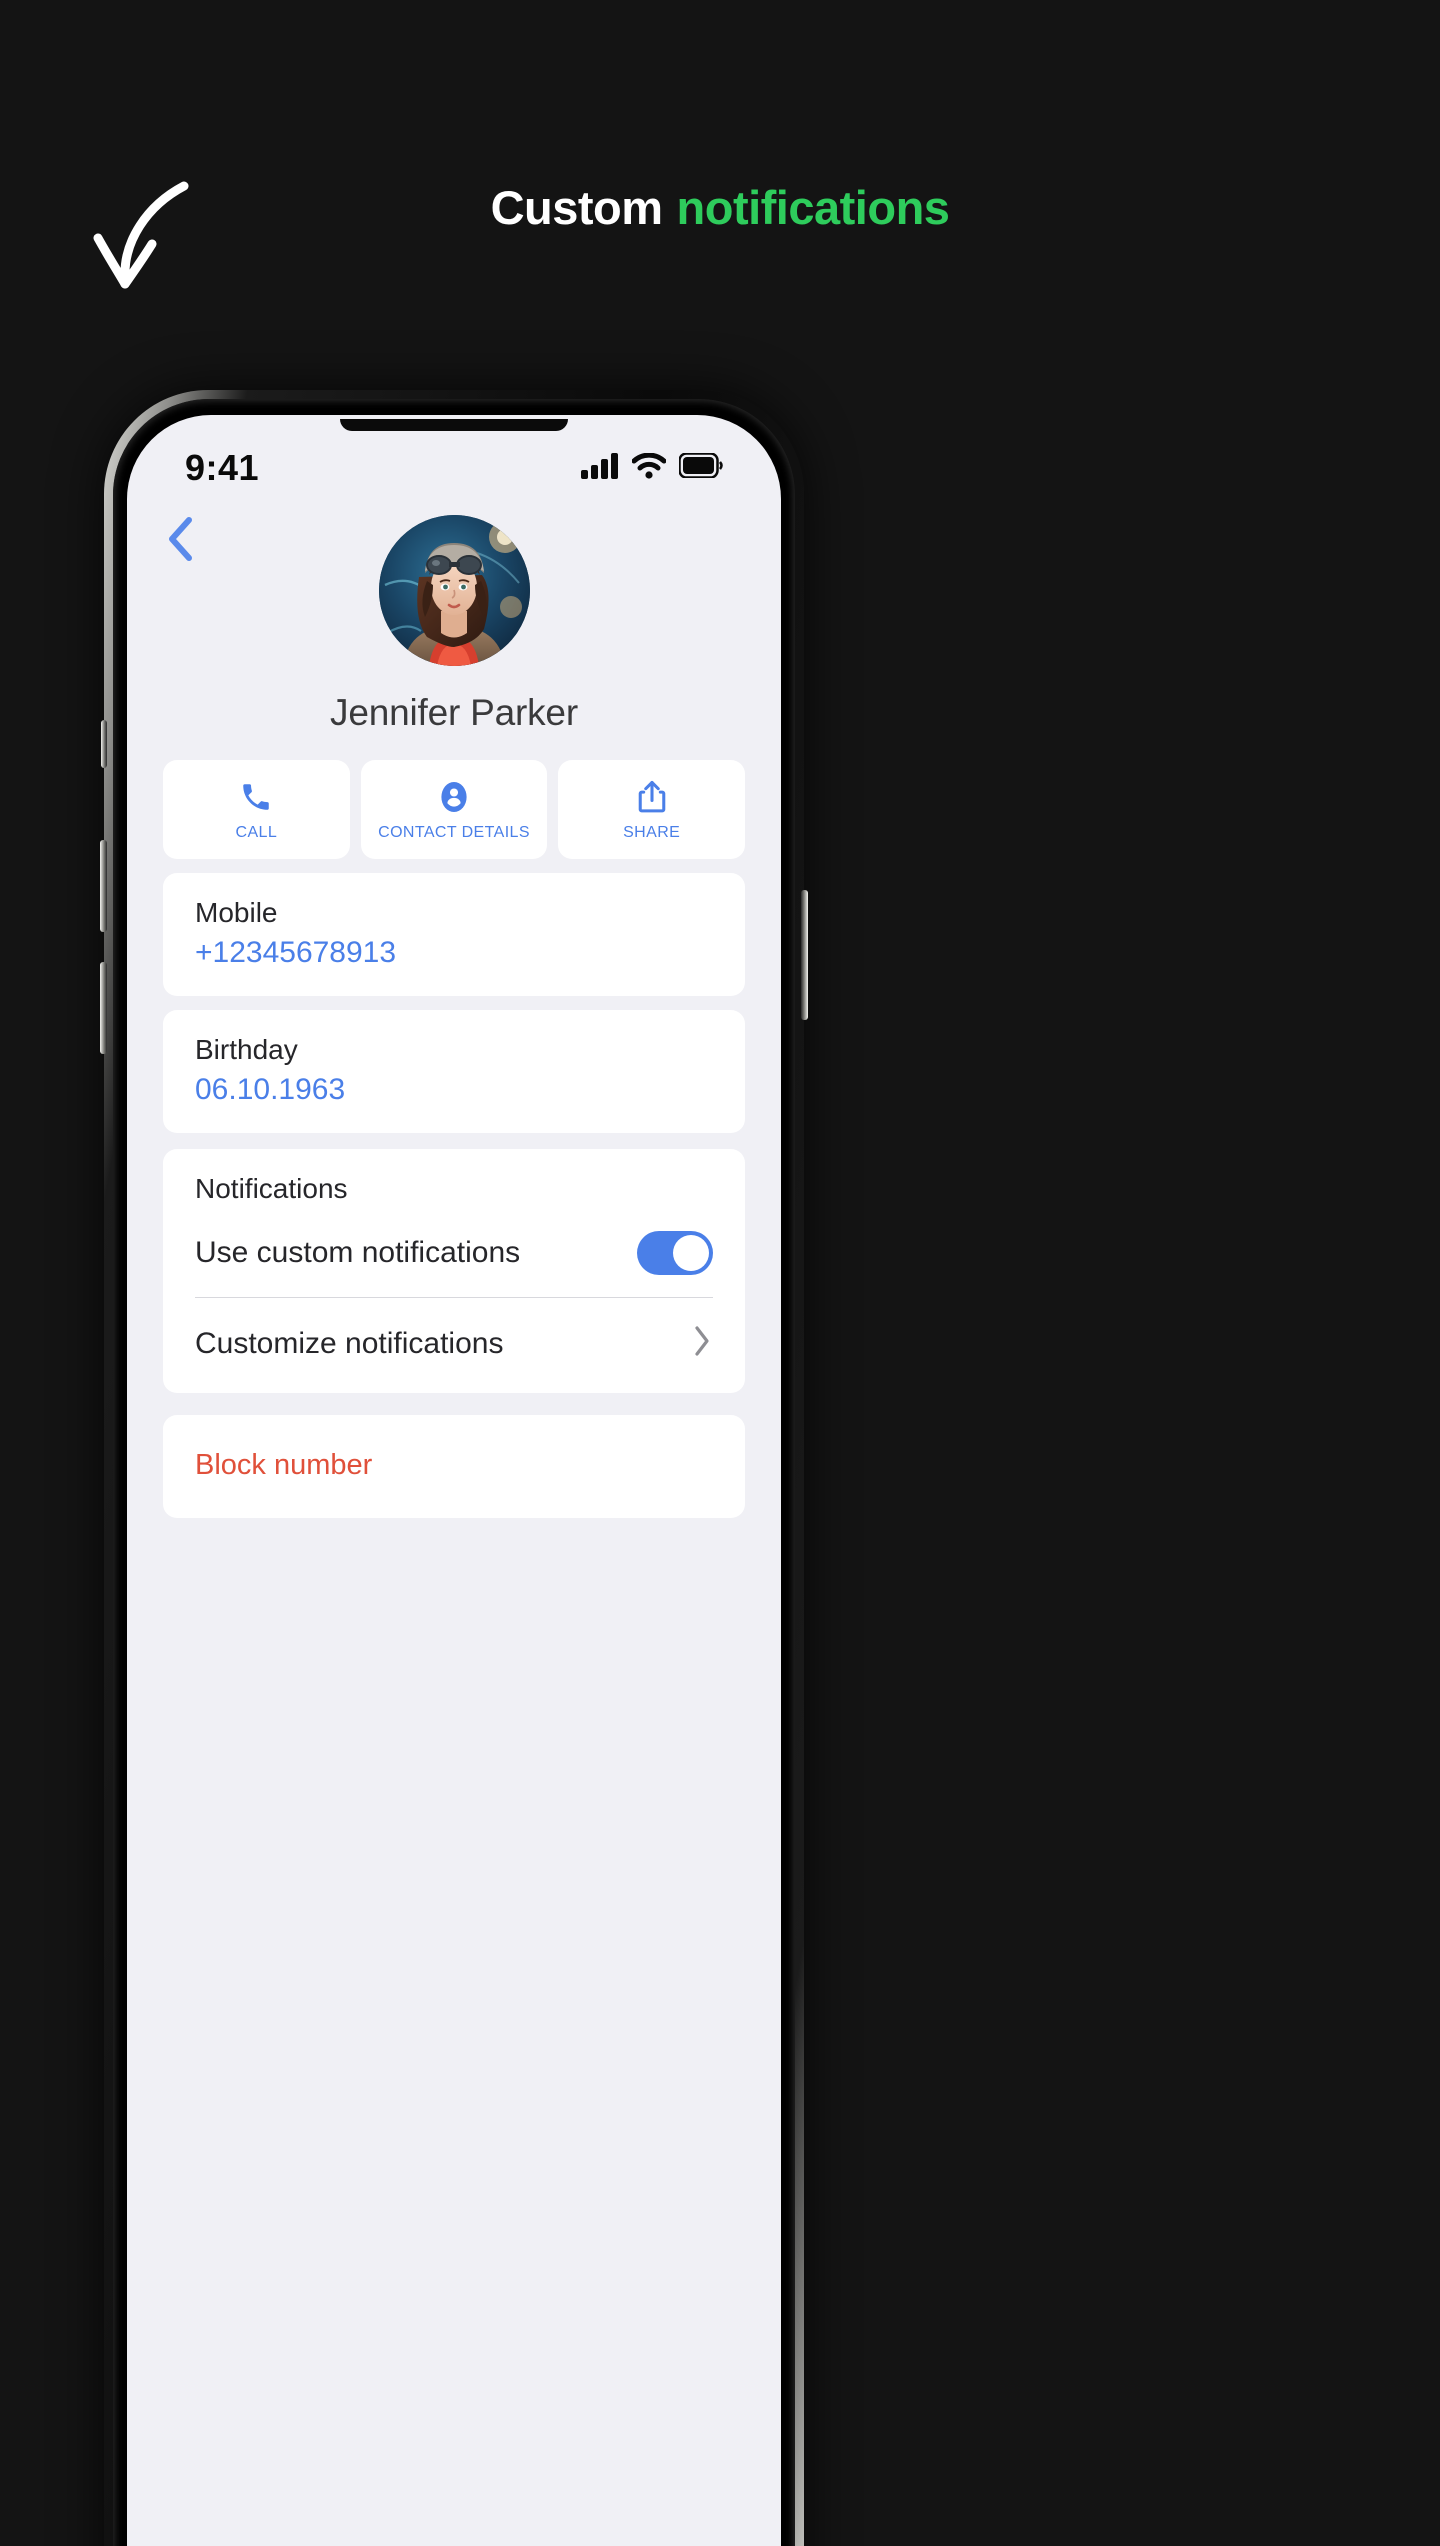 This screenshot has width=1440, height=2546. I want to click on volume-up-button, so click(103, 886).